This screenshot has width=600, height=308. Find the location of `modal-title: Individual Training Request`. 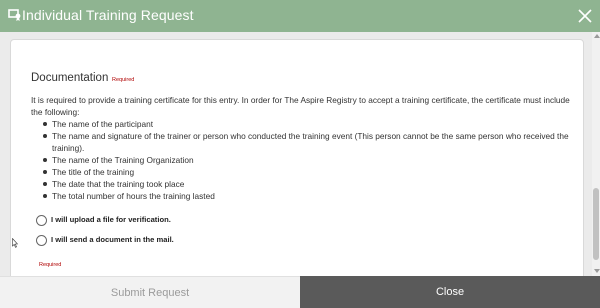

modal-title: Individual Training Request is located at coordinates (108, 15).